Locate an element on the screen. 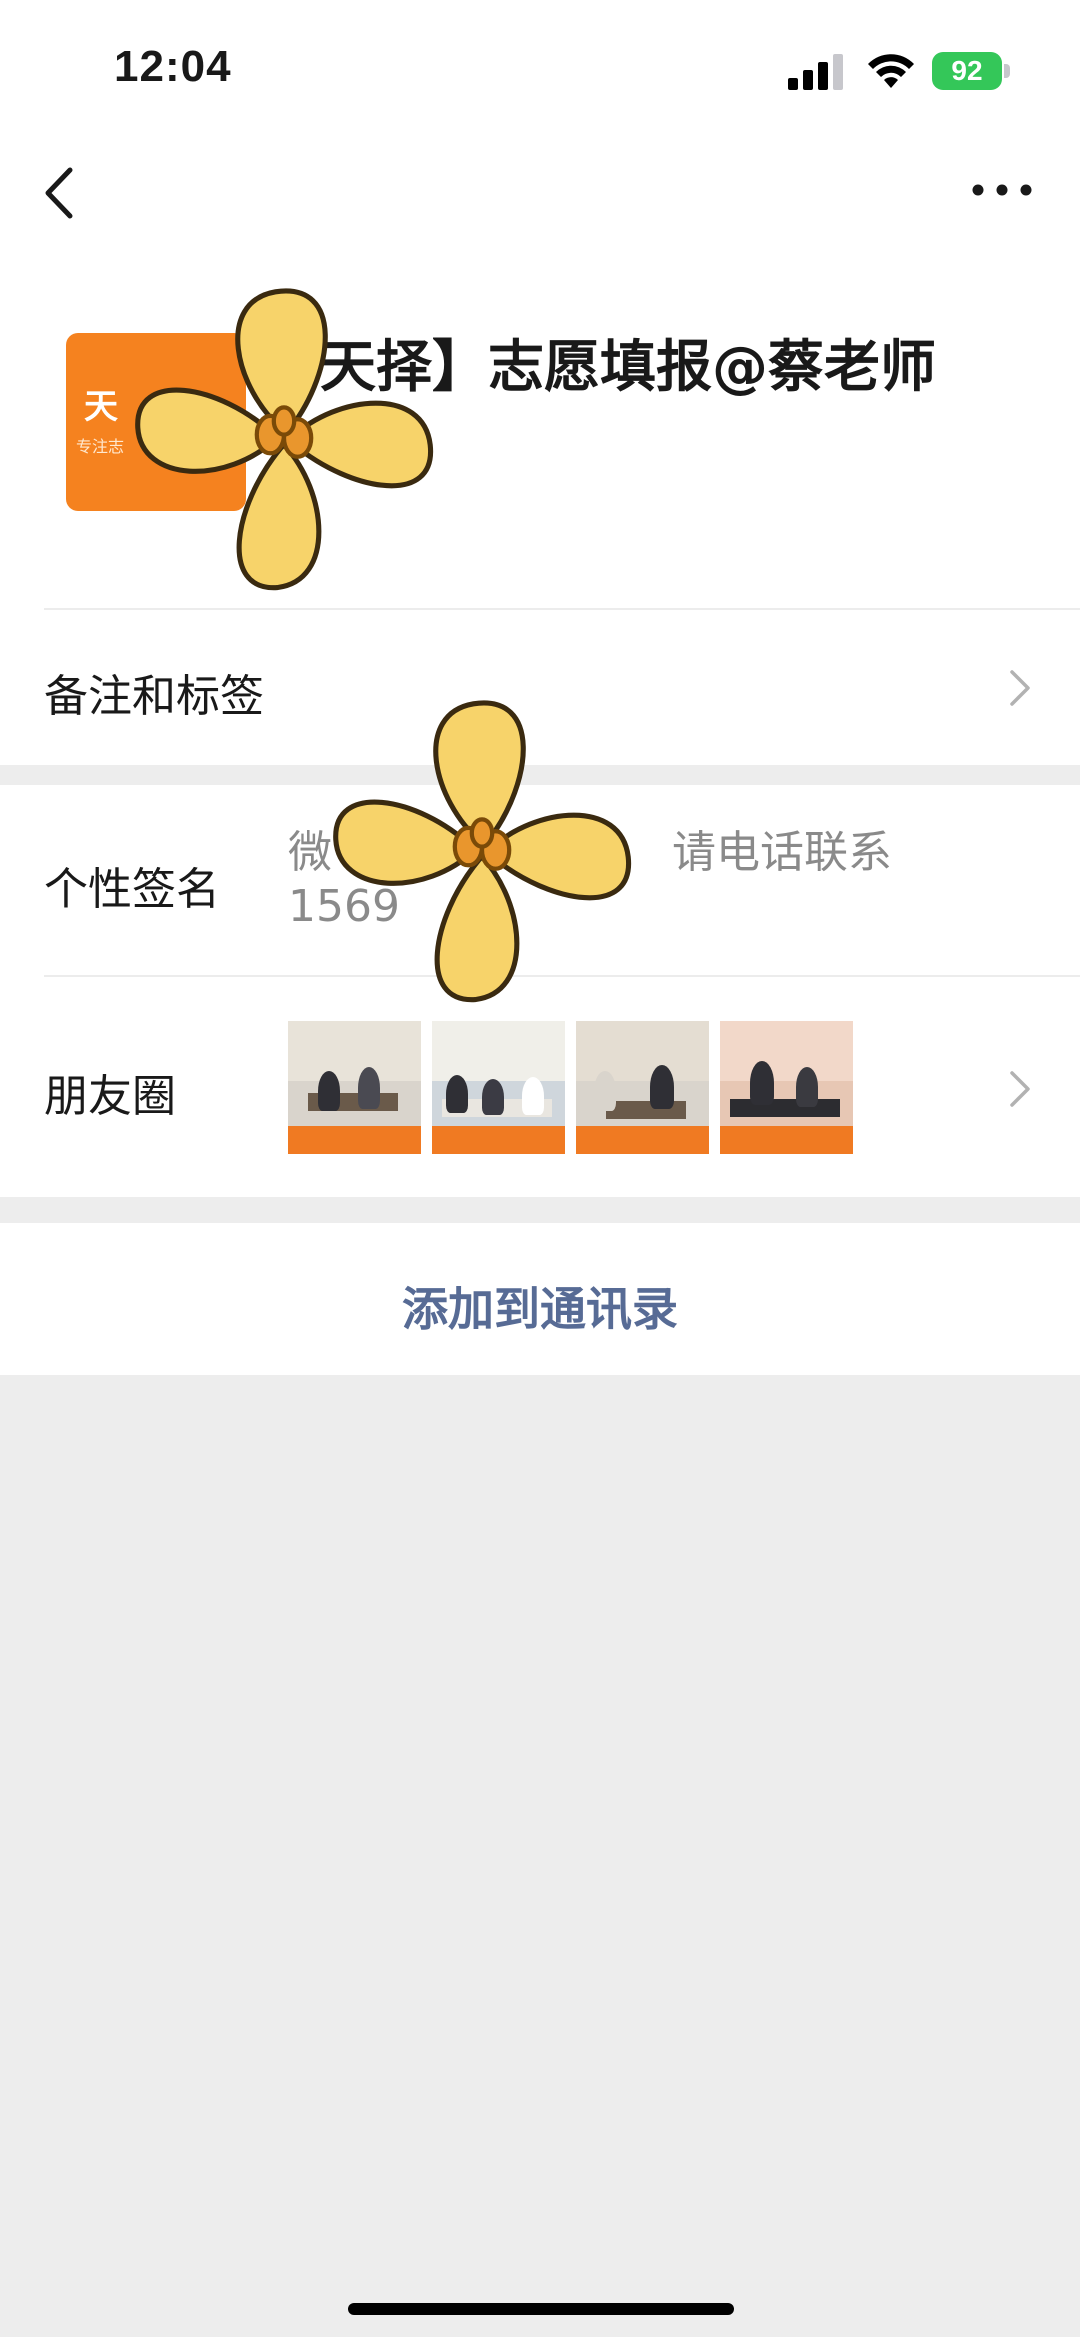 The height and width of the screenshot is (2337, 1080). battery-level: 92 is located at coordinates (967, 70).